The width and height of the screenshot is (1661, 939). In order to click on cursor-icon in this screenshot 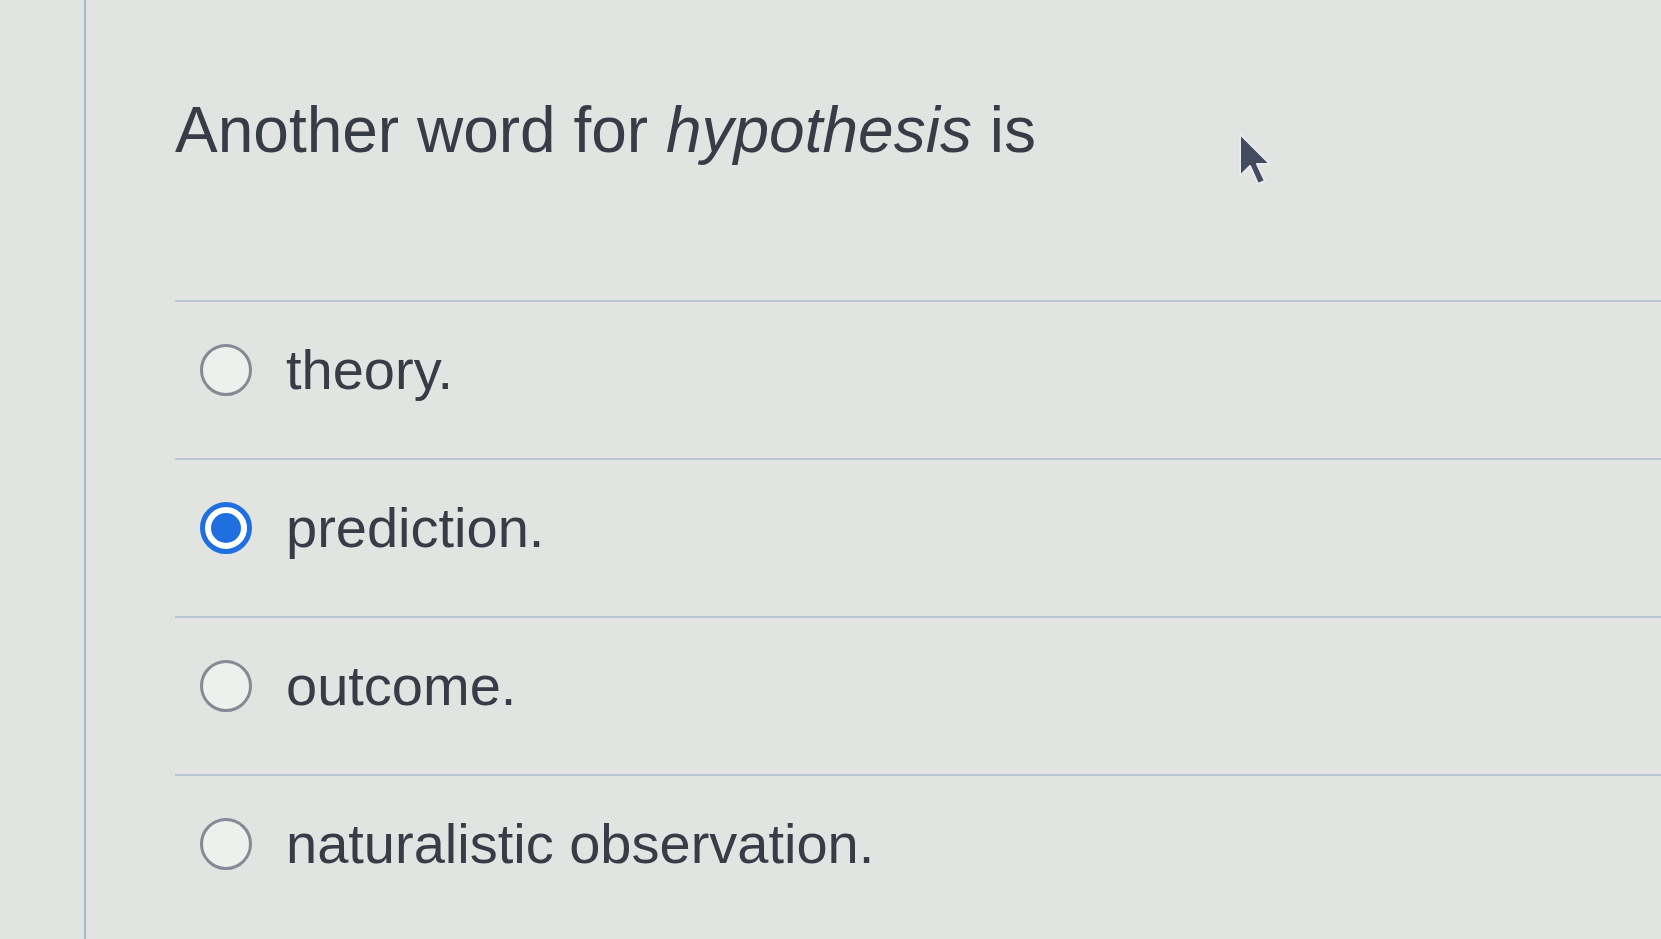, I will do `click(1255, 159)`.